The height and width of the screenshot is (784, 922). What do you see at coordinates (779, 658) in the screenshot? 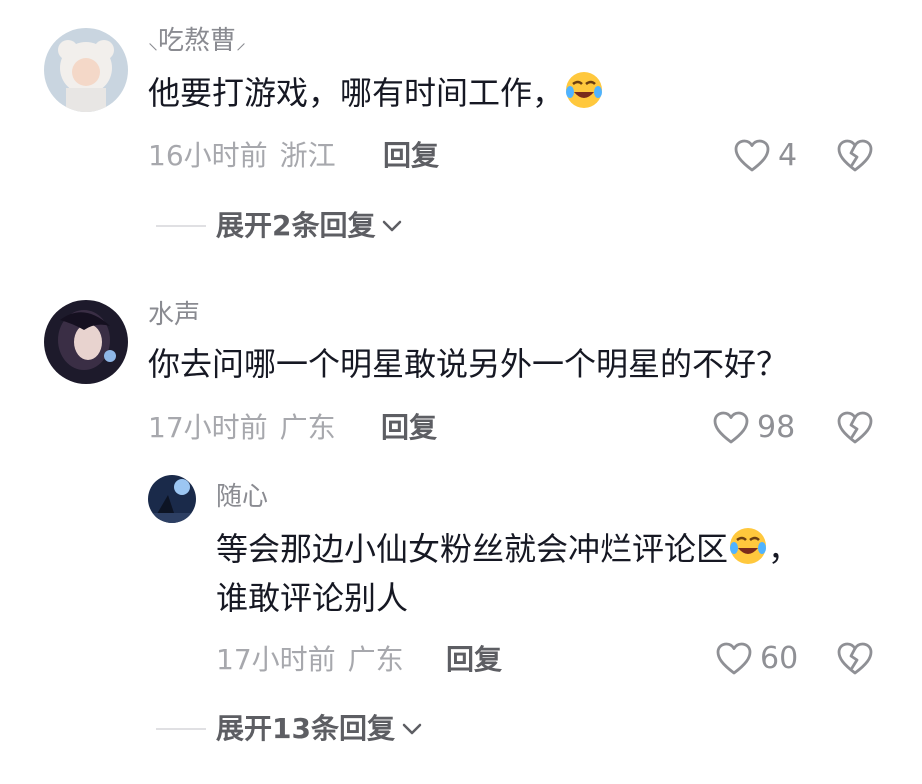
I see `like-count: 60` at bounding box center [779, 658].